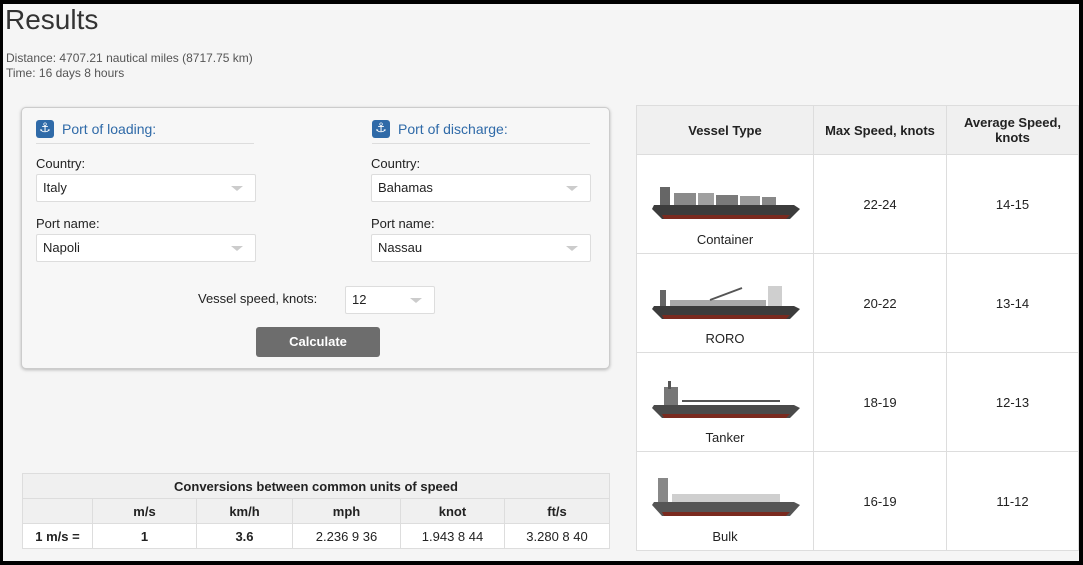 Image resolution: width=1083 pixels, height=565 pixels. I want to click on conversion-header: knot, so click(452, 511).